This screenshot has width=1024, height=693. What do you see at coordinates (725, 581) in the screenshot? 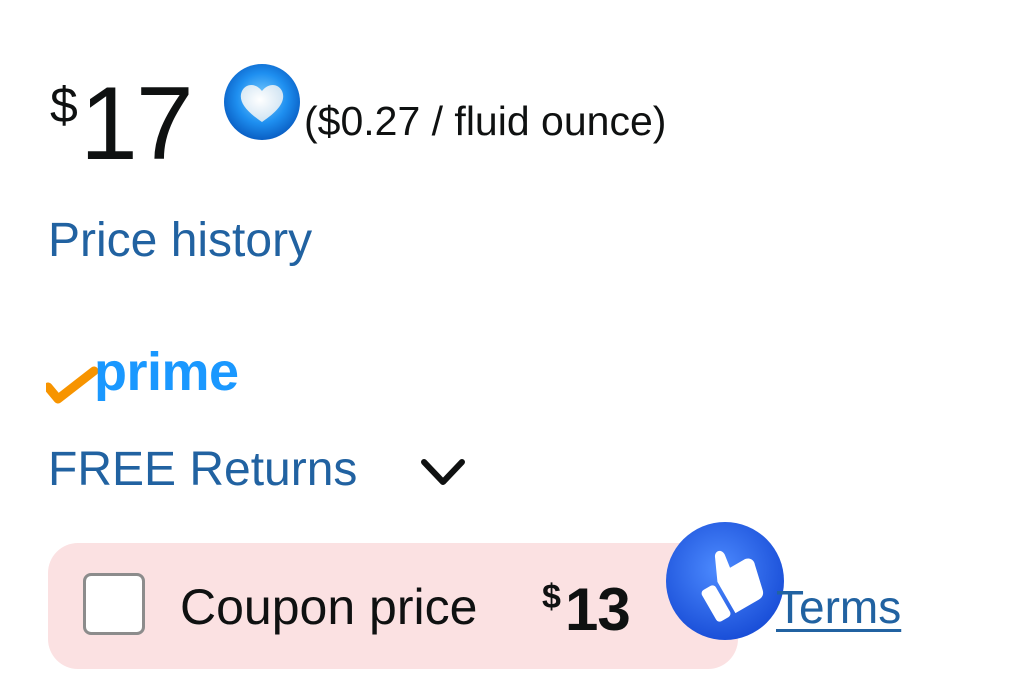
I see `thumbs-up-icon` at bounding box center [725, 581].